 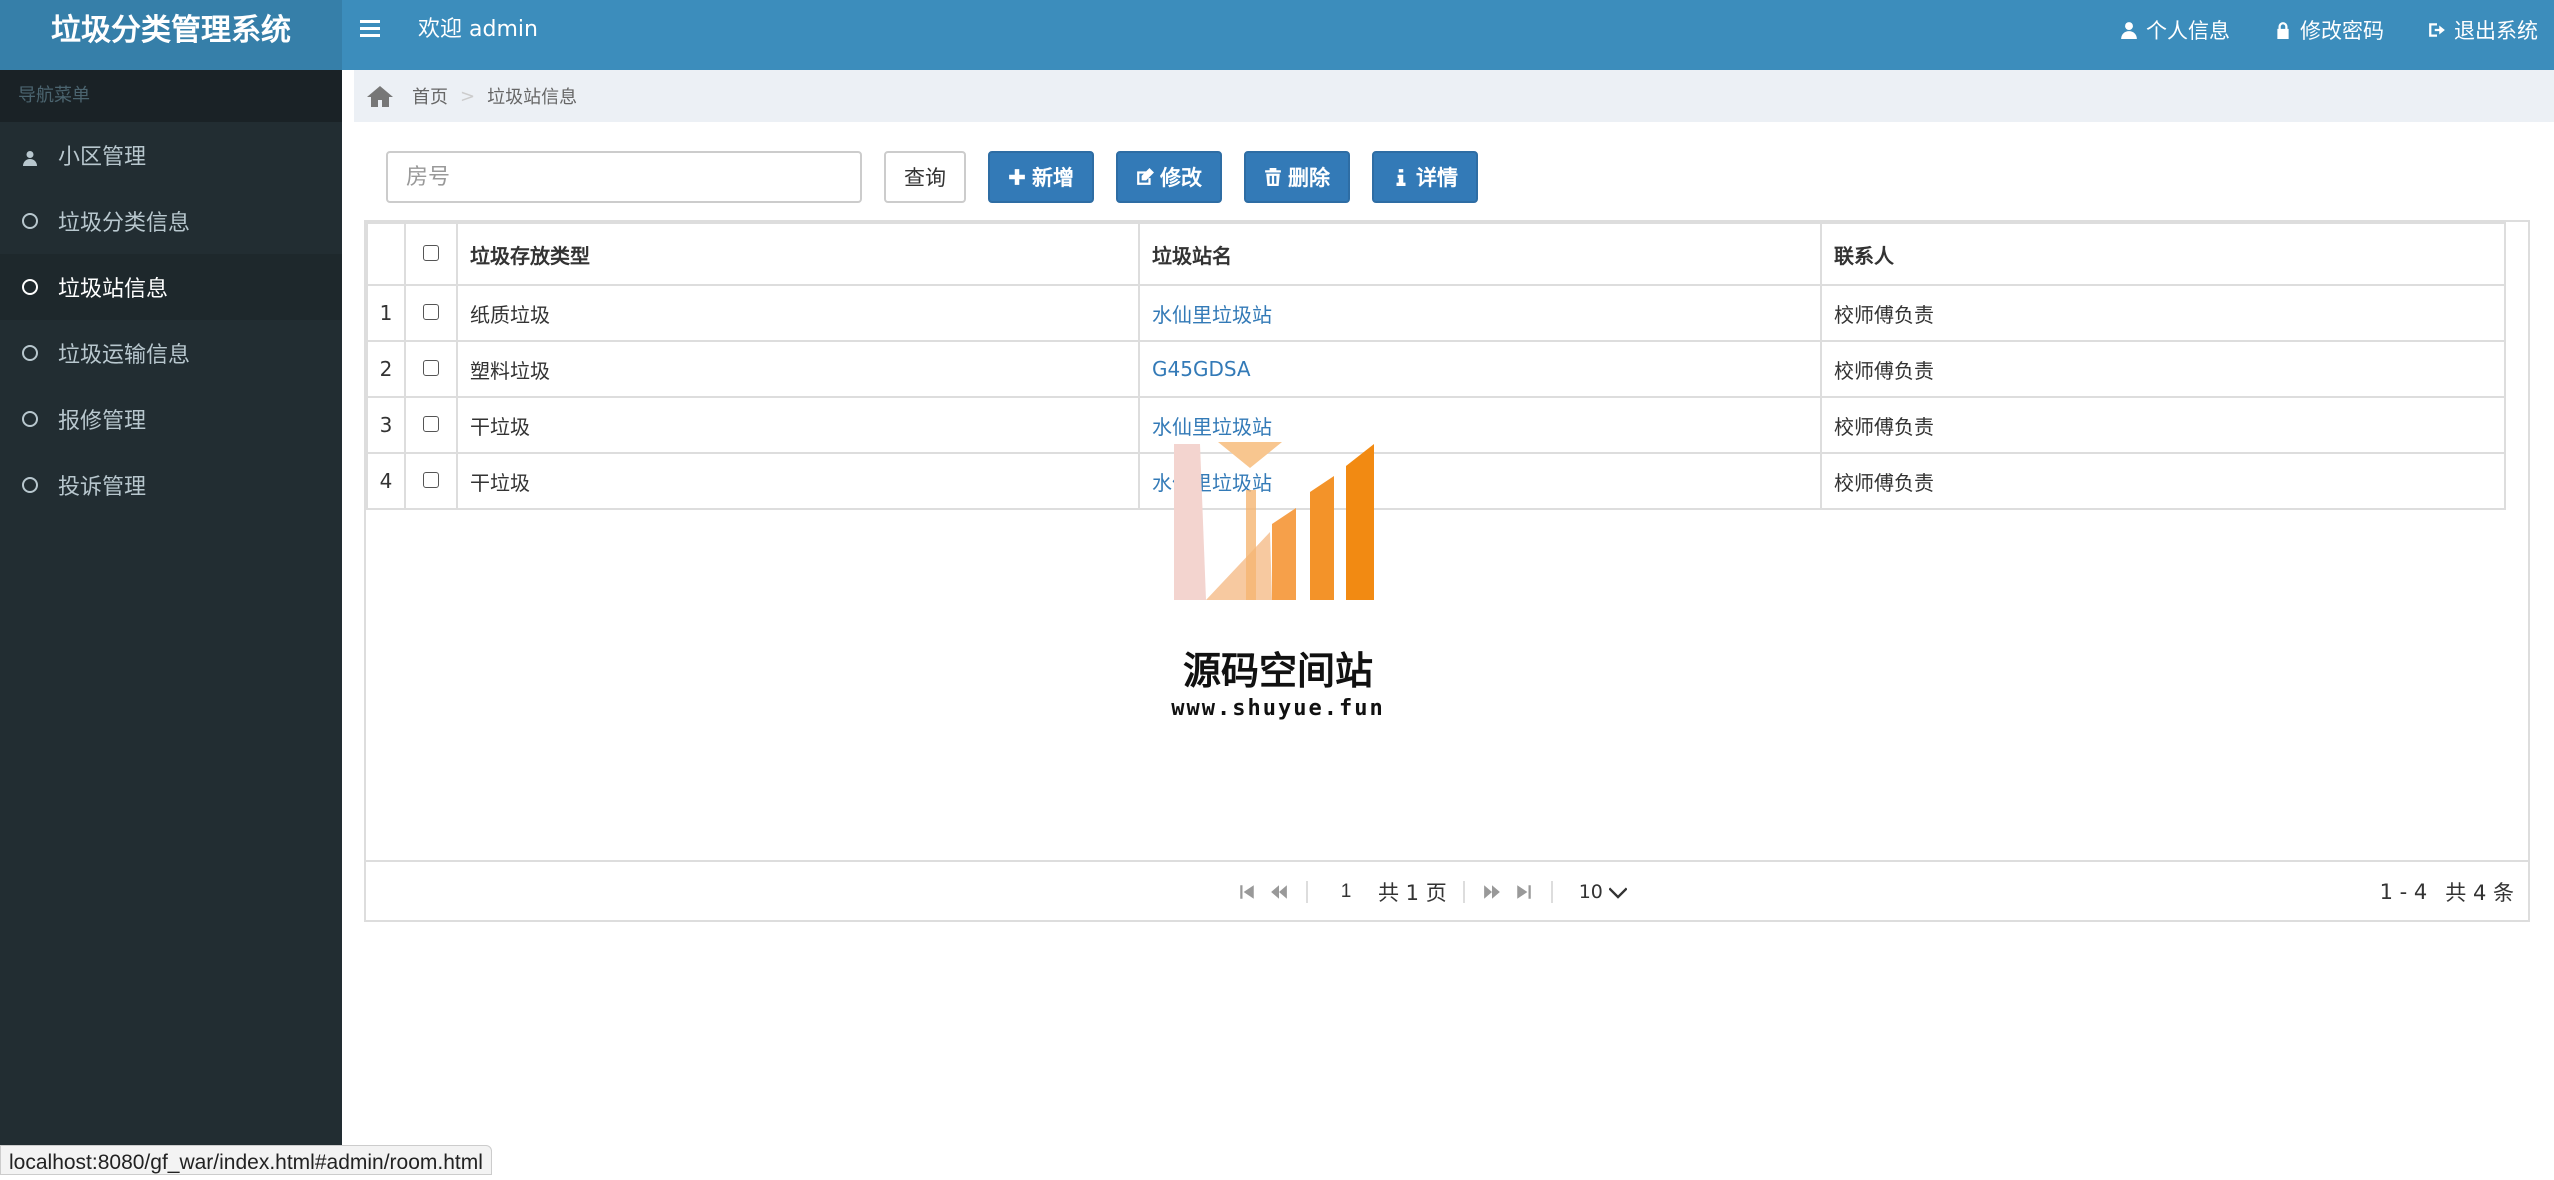 I want to click on breadcrumb-home: 首页, so click(x=430, y=96).